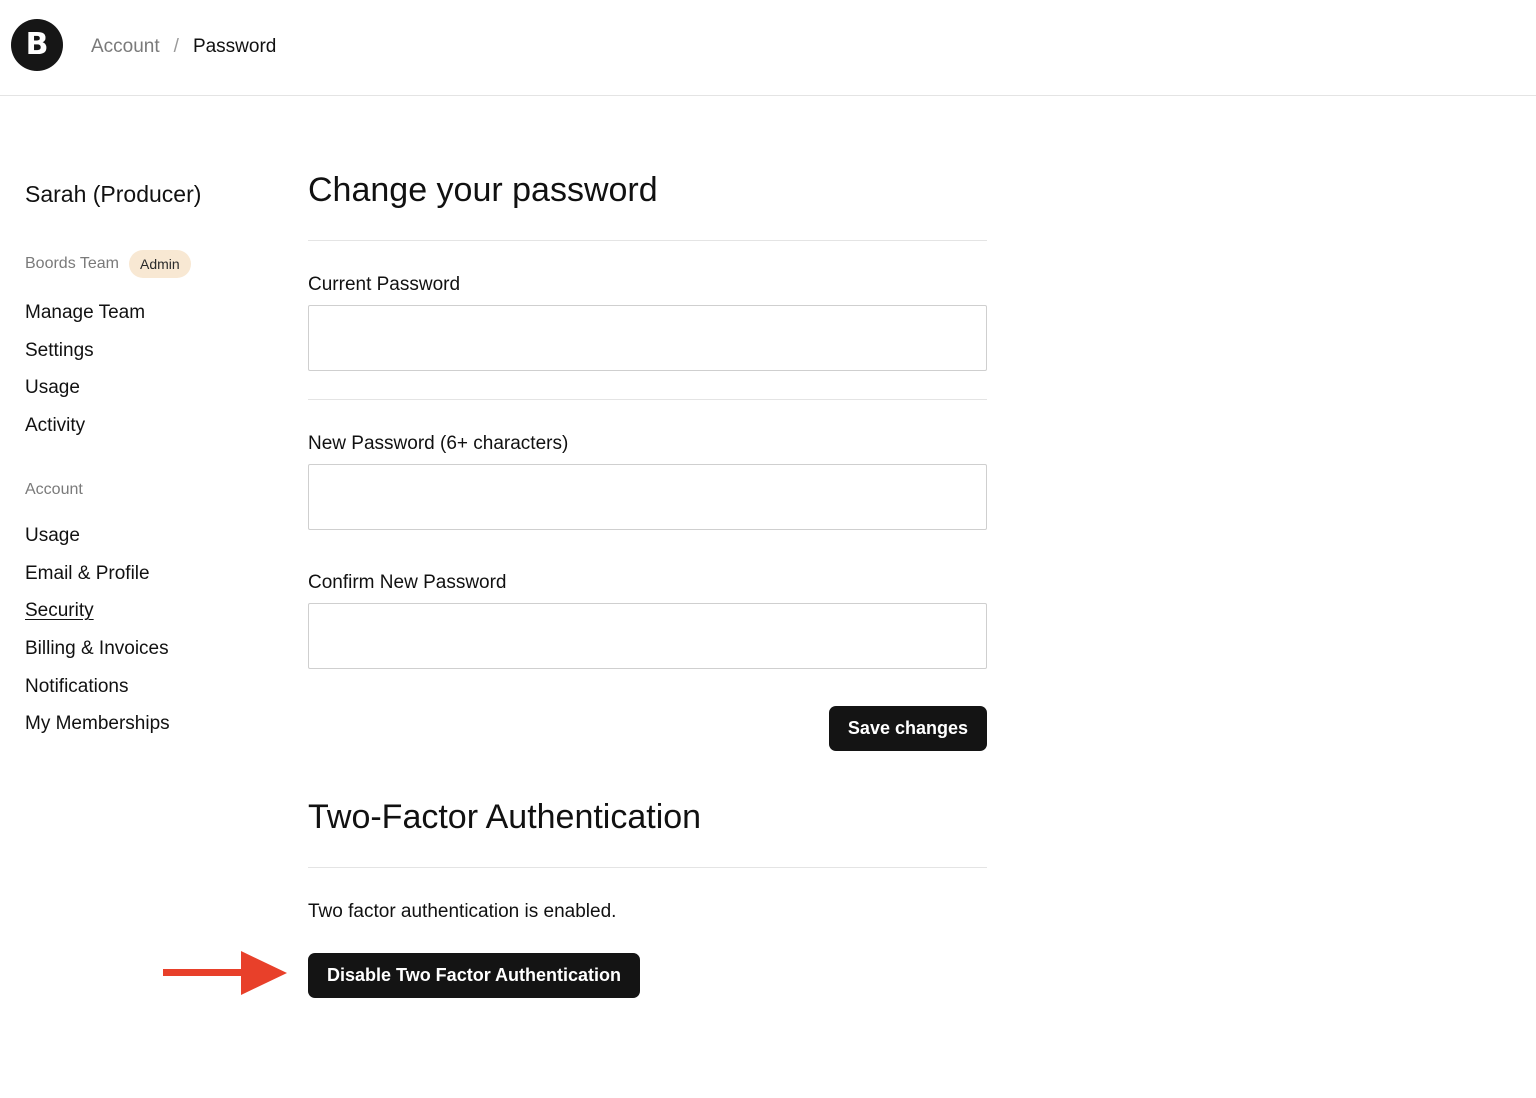  Describe the element at coordinates (97, 731) in the screenshot. I see `sidebar-item-my-memberships: My Memberships` at that location.